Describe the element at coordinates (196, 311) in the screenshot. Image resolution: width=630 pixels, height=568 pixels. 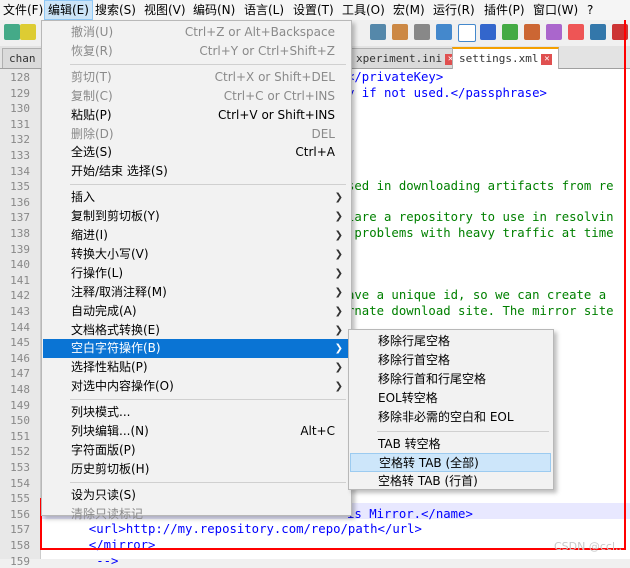
I see `edit-menu-item: 自动完成(A) ❯` at that location.